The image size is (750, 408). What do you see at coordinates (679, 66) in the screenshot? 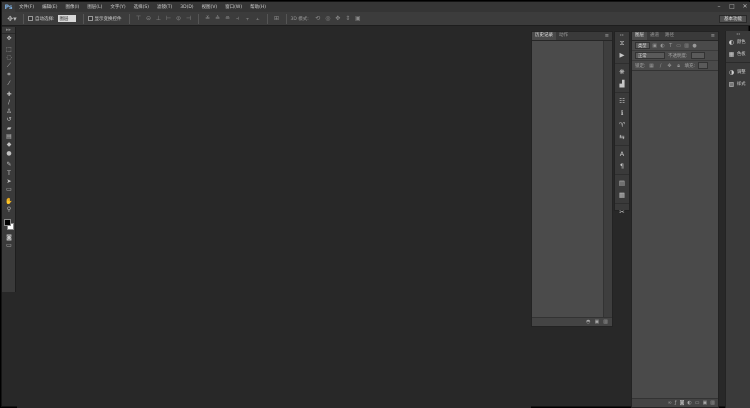
I see `lock-all-icon: 🔒︎` at bounding box center [679, 66].